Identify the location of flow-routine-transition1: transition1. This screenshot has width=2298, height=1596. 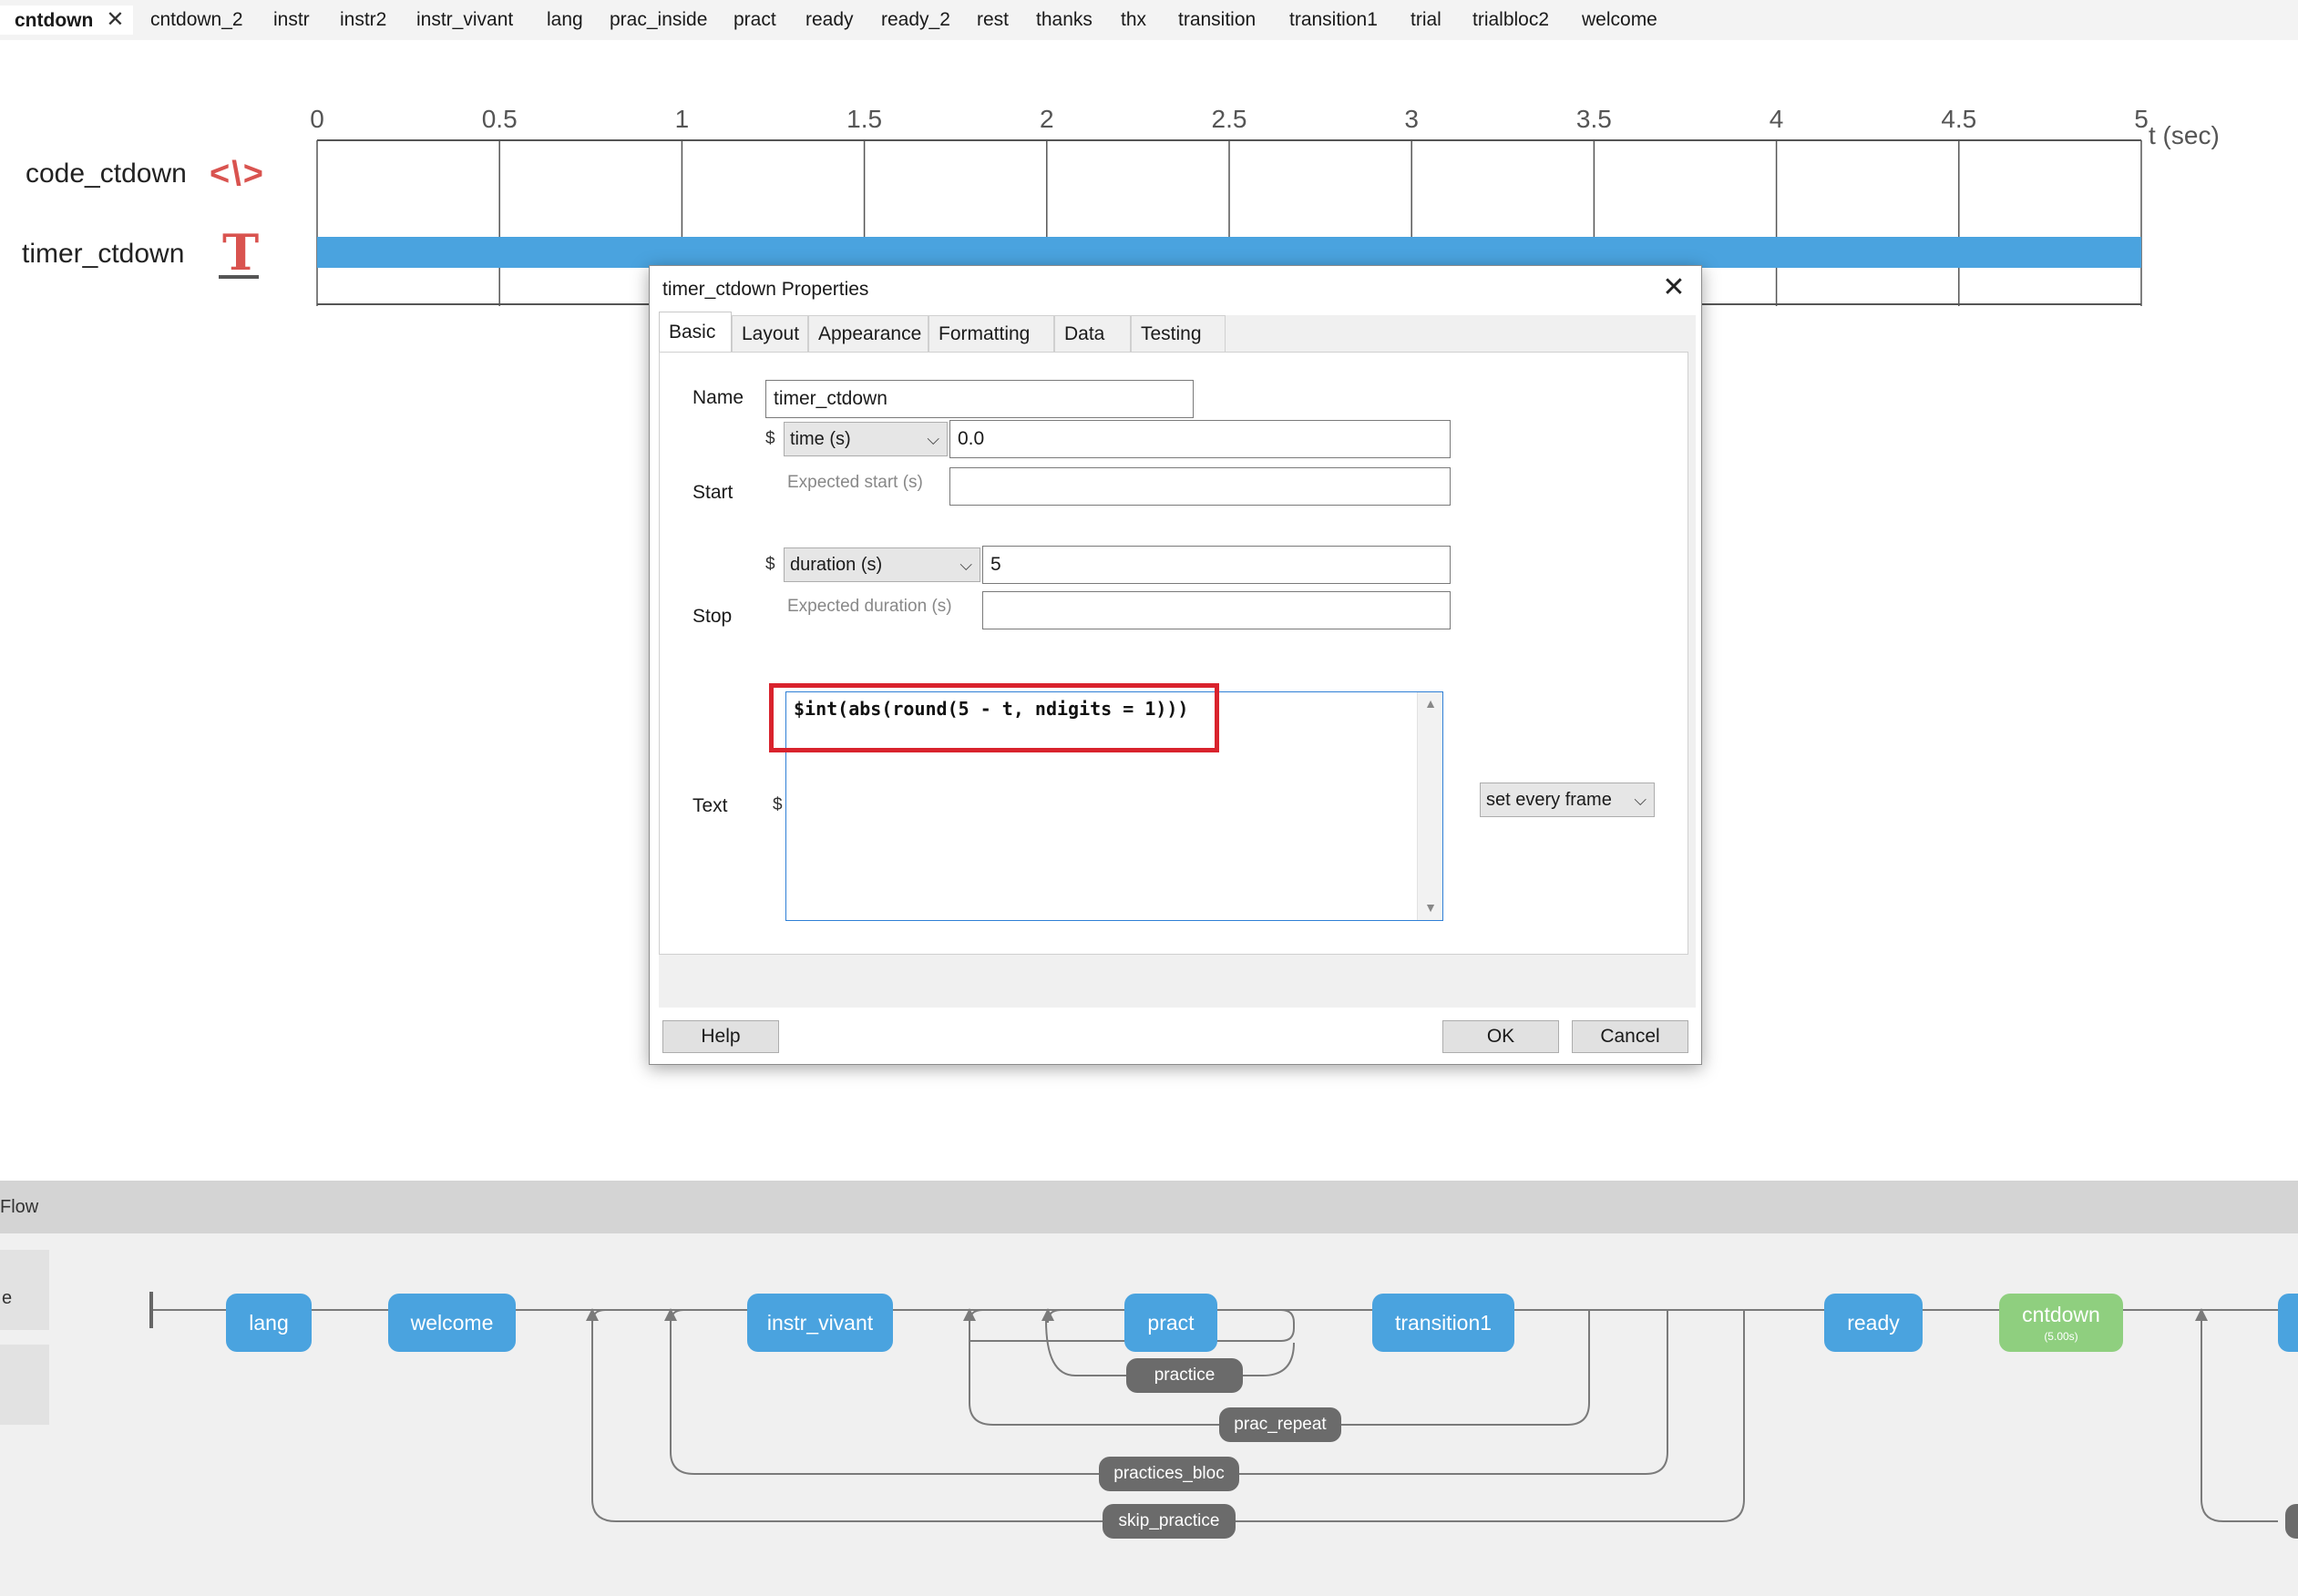
(1443, 1323).